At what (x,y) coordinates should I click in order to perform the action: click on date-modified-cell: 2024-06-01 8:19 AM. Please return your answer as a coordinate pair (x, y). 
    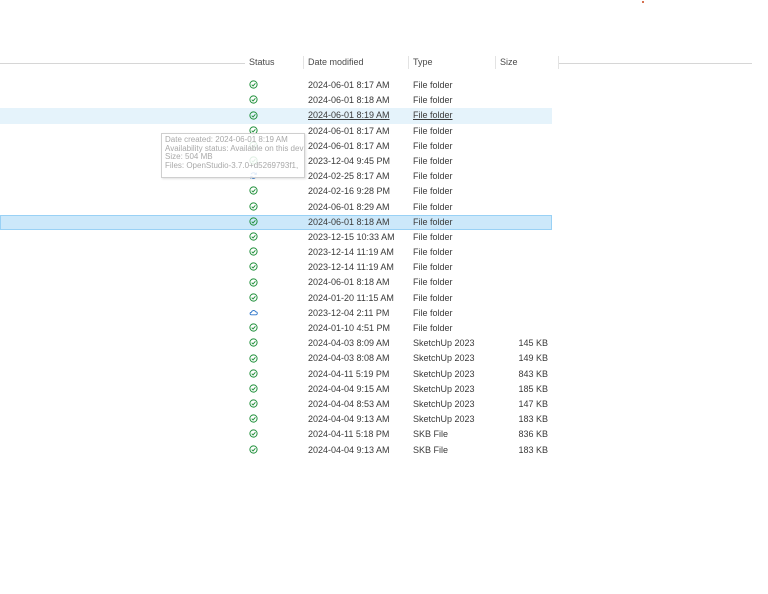
    Looking at the image, I should click on (349, 115).